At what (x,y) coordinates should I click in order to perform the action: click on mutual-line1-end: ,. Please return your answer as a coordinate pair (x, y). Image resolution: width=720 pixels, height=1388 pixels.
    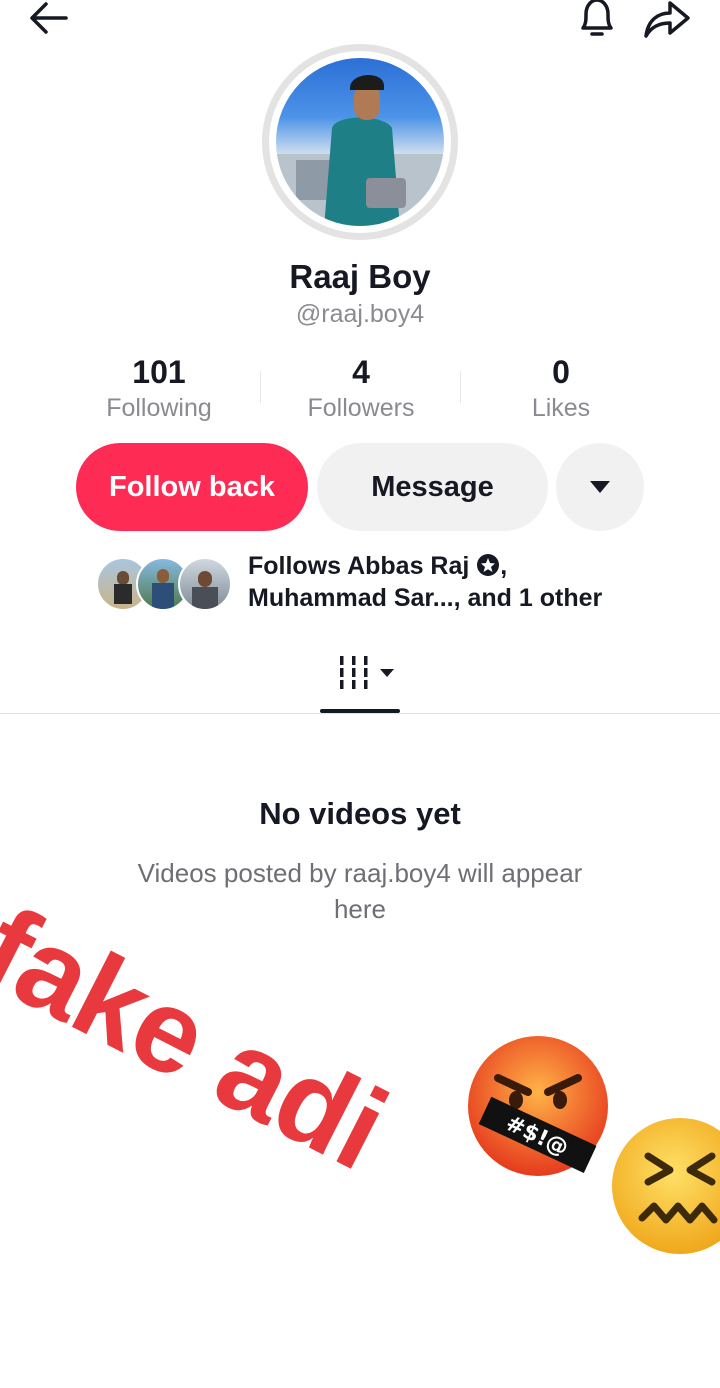
    Looking at the image, I should click on (504, 566).